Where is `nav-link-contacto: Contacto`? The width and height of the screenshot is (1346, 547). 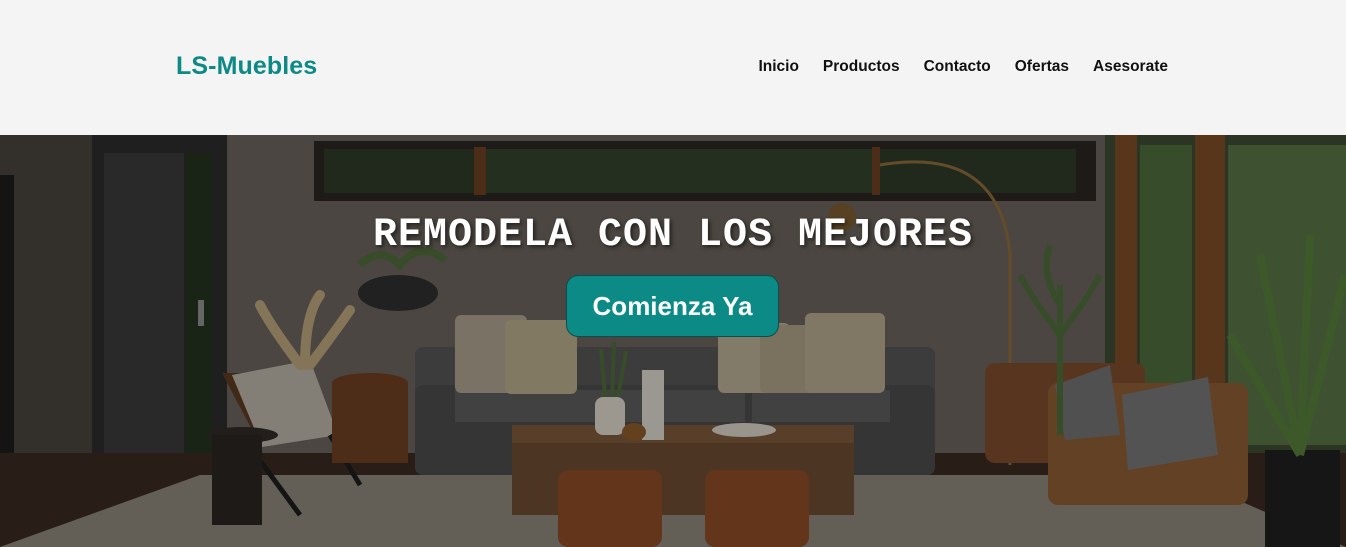
nav-link-contacto: Contacto is located at coordinates (957, 67).